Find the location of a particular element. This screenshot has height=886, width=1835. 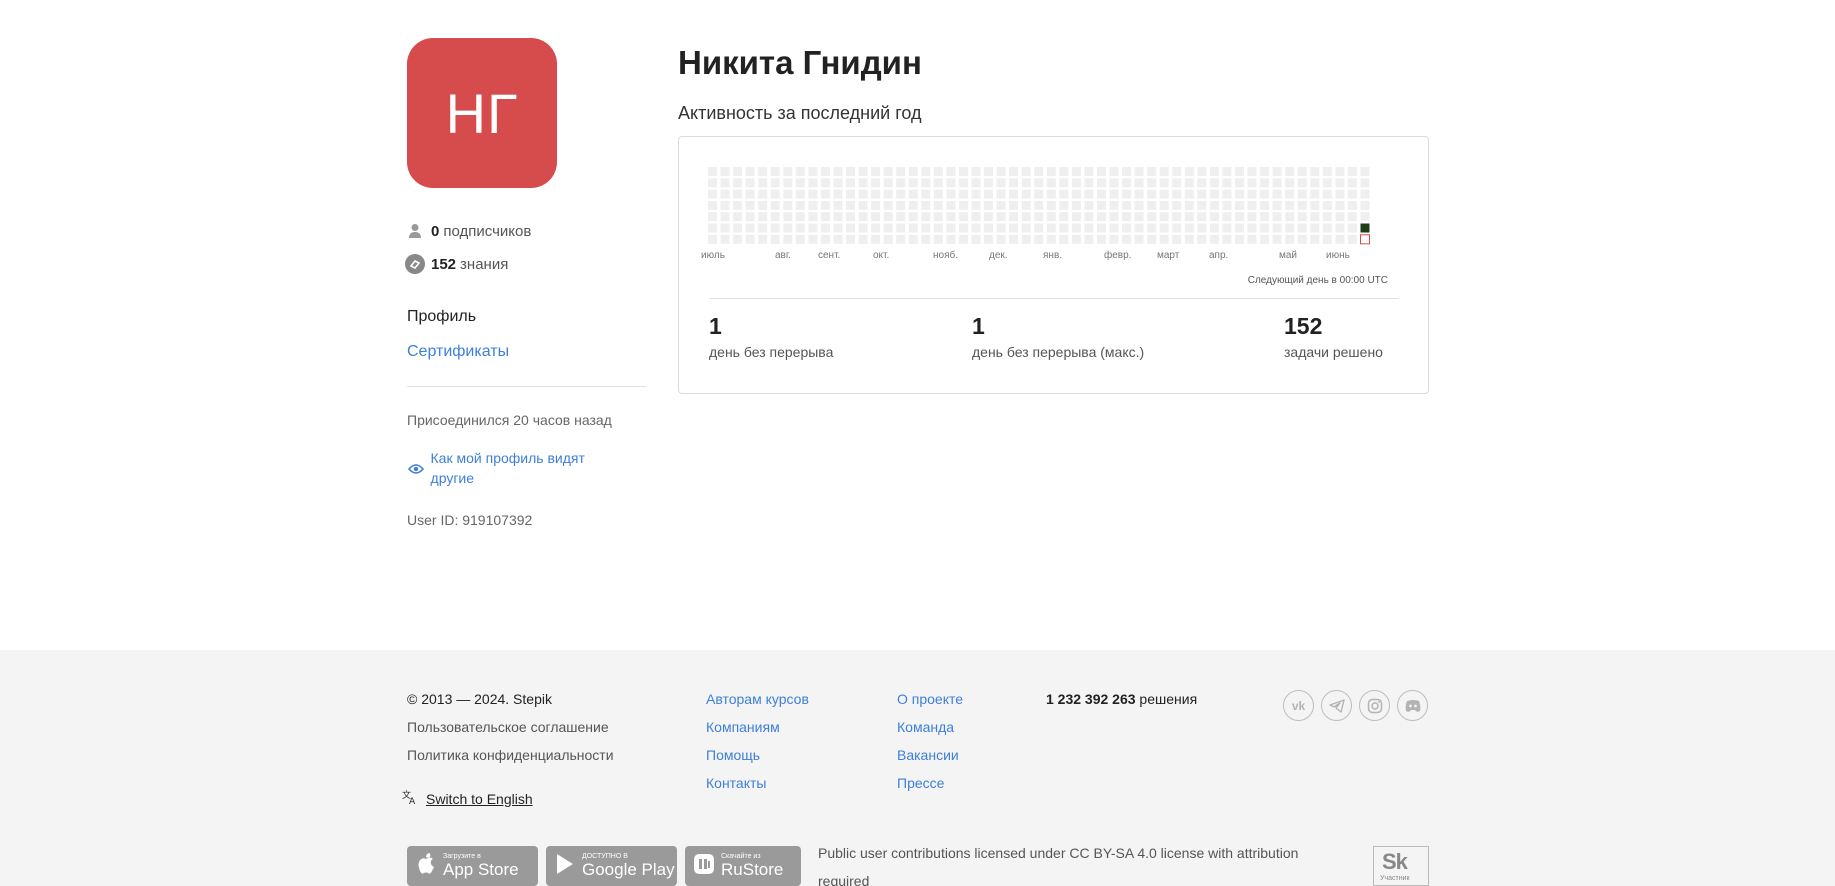

footer-link-about: О проекте is located at coordinates (930, 699).